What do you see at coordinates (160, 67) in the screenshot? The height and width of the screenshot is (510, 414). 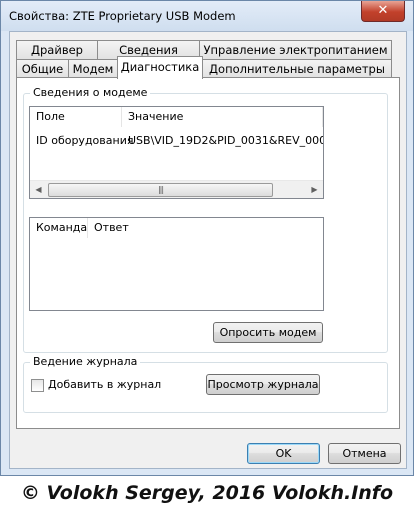 I see `tab-diagnostics: Диагностика` at bounding box center [160, 67].